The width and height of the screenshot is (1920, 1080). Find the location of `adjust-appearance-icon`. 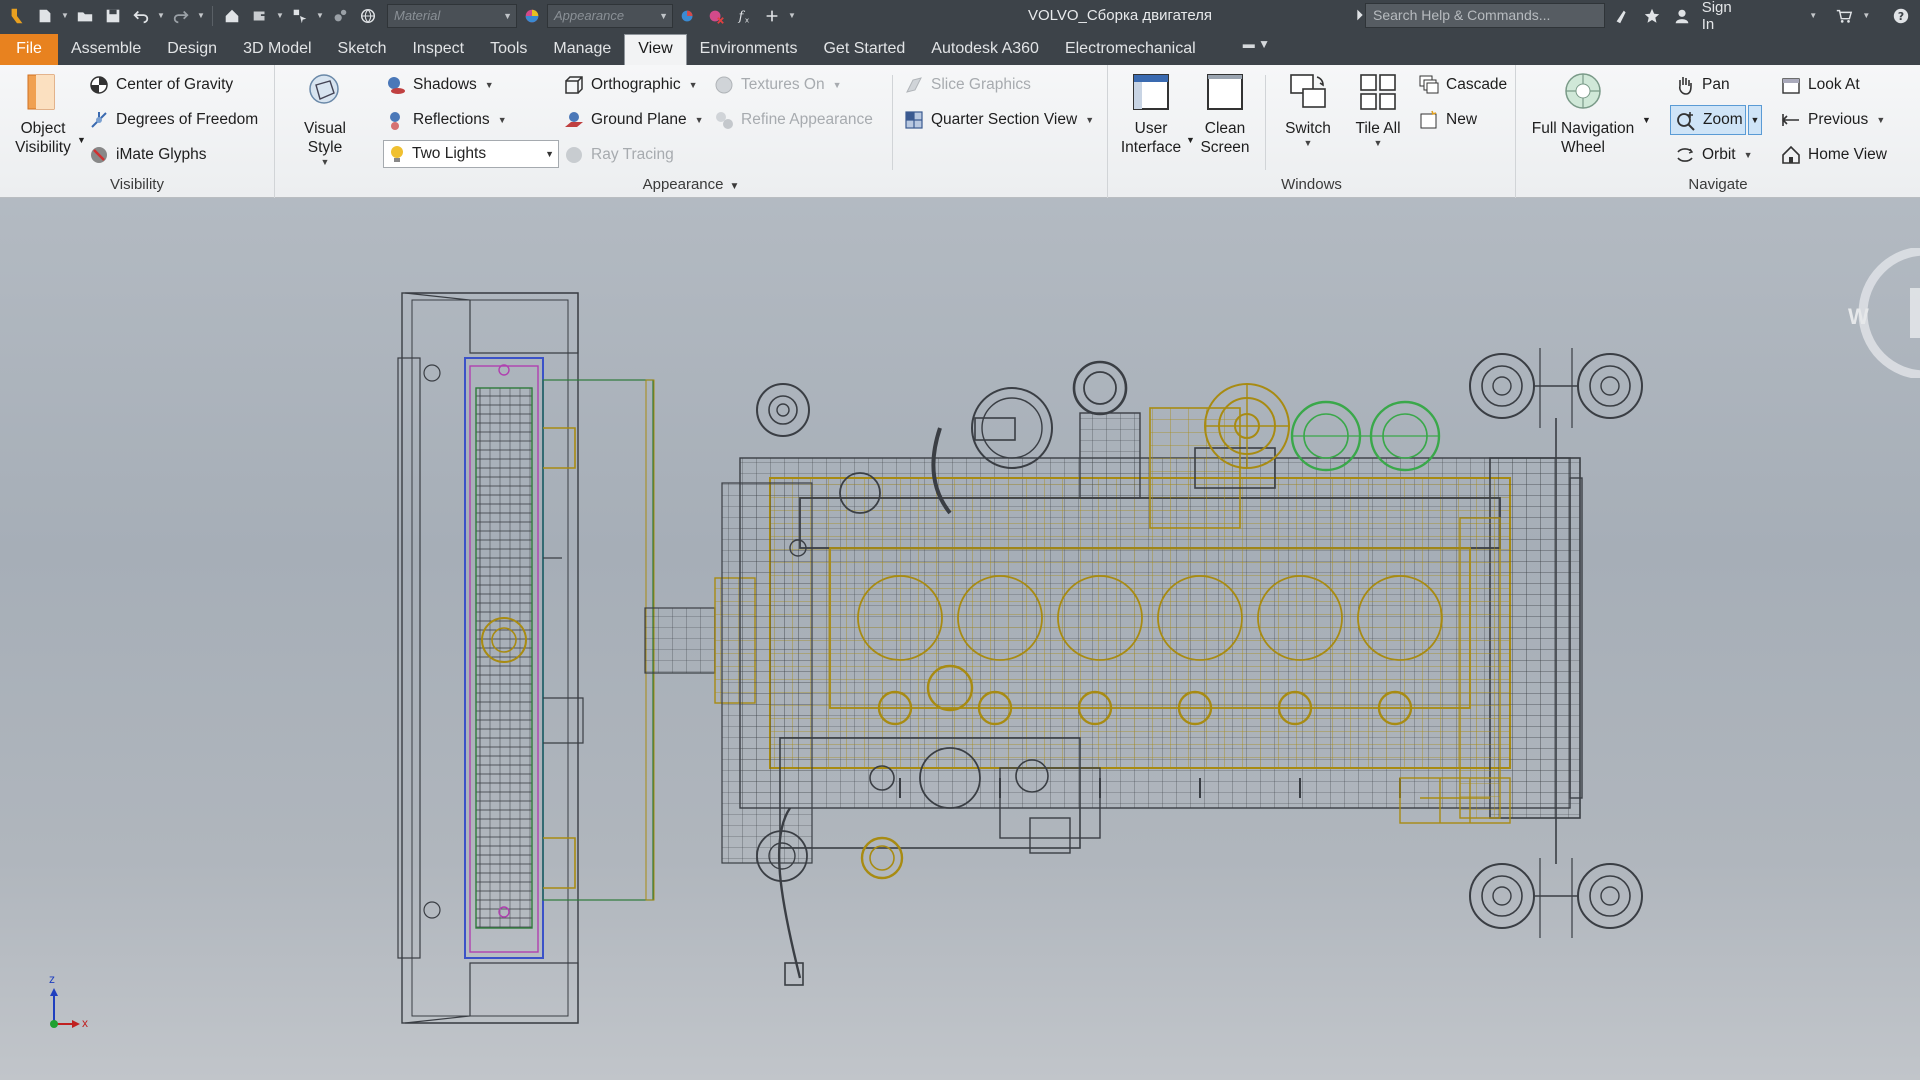

adjust-appearance-icon is located at coordinates (688, 16).